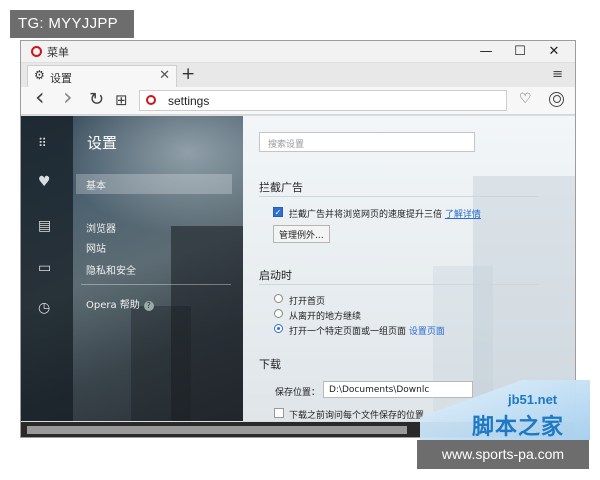  I want to click on ask-location-checkbox, so click(279, 413).